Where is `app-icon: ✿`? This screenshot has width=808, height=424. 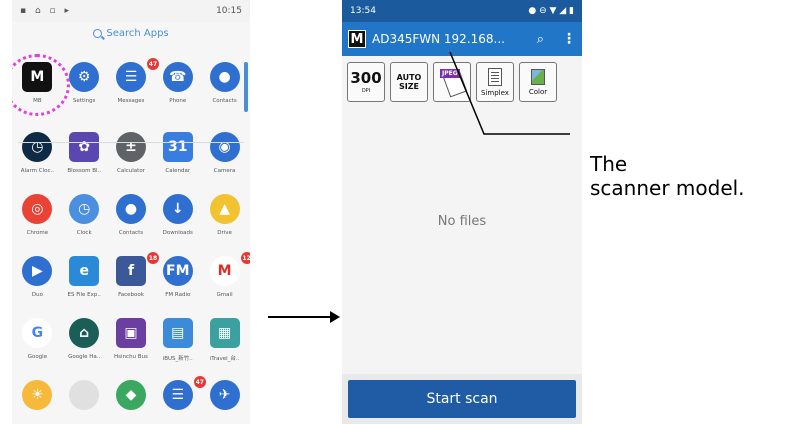
app-icon: ✿ is located at coordinates (84, 147).